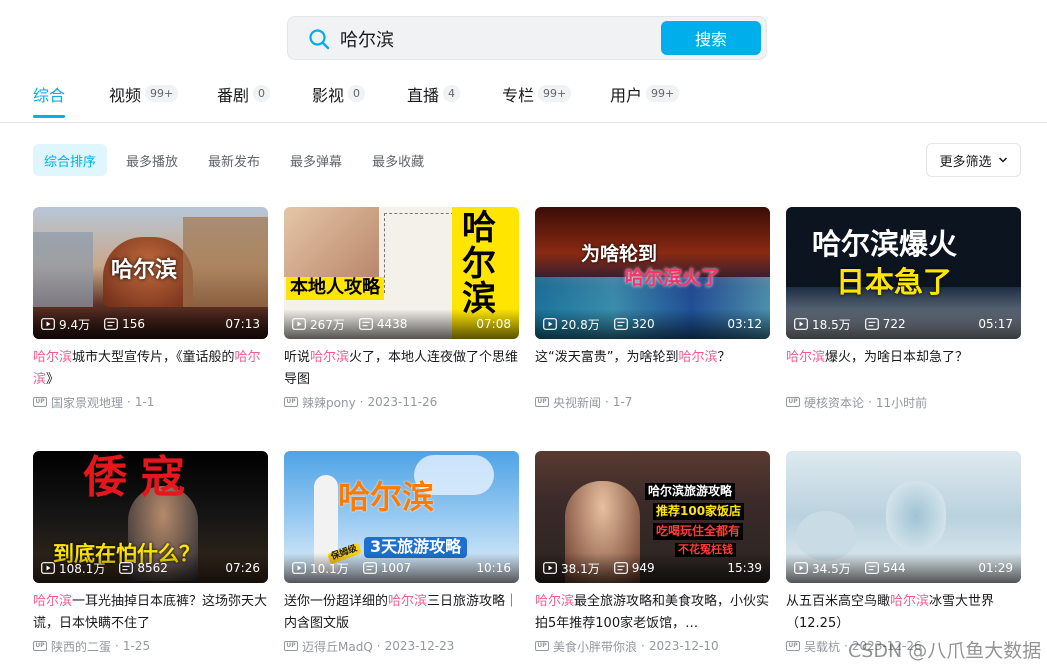 This screenshot has height=669, width=1047. What do you see at coordinates (894, 282) in the screenshot?
I see `thumbnail-caption: 日本急了` at bounding box center [894, 282].